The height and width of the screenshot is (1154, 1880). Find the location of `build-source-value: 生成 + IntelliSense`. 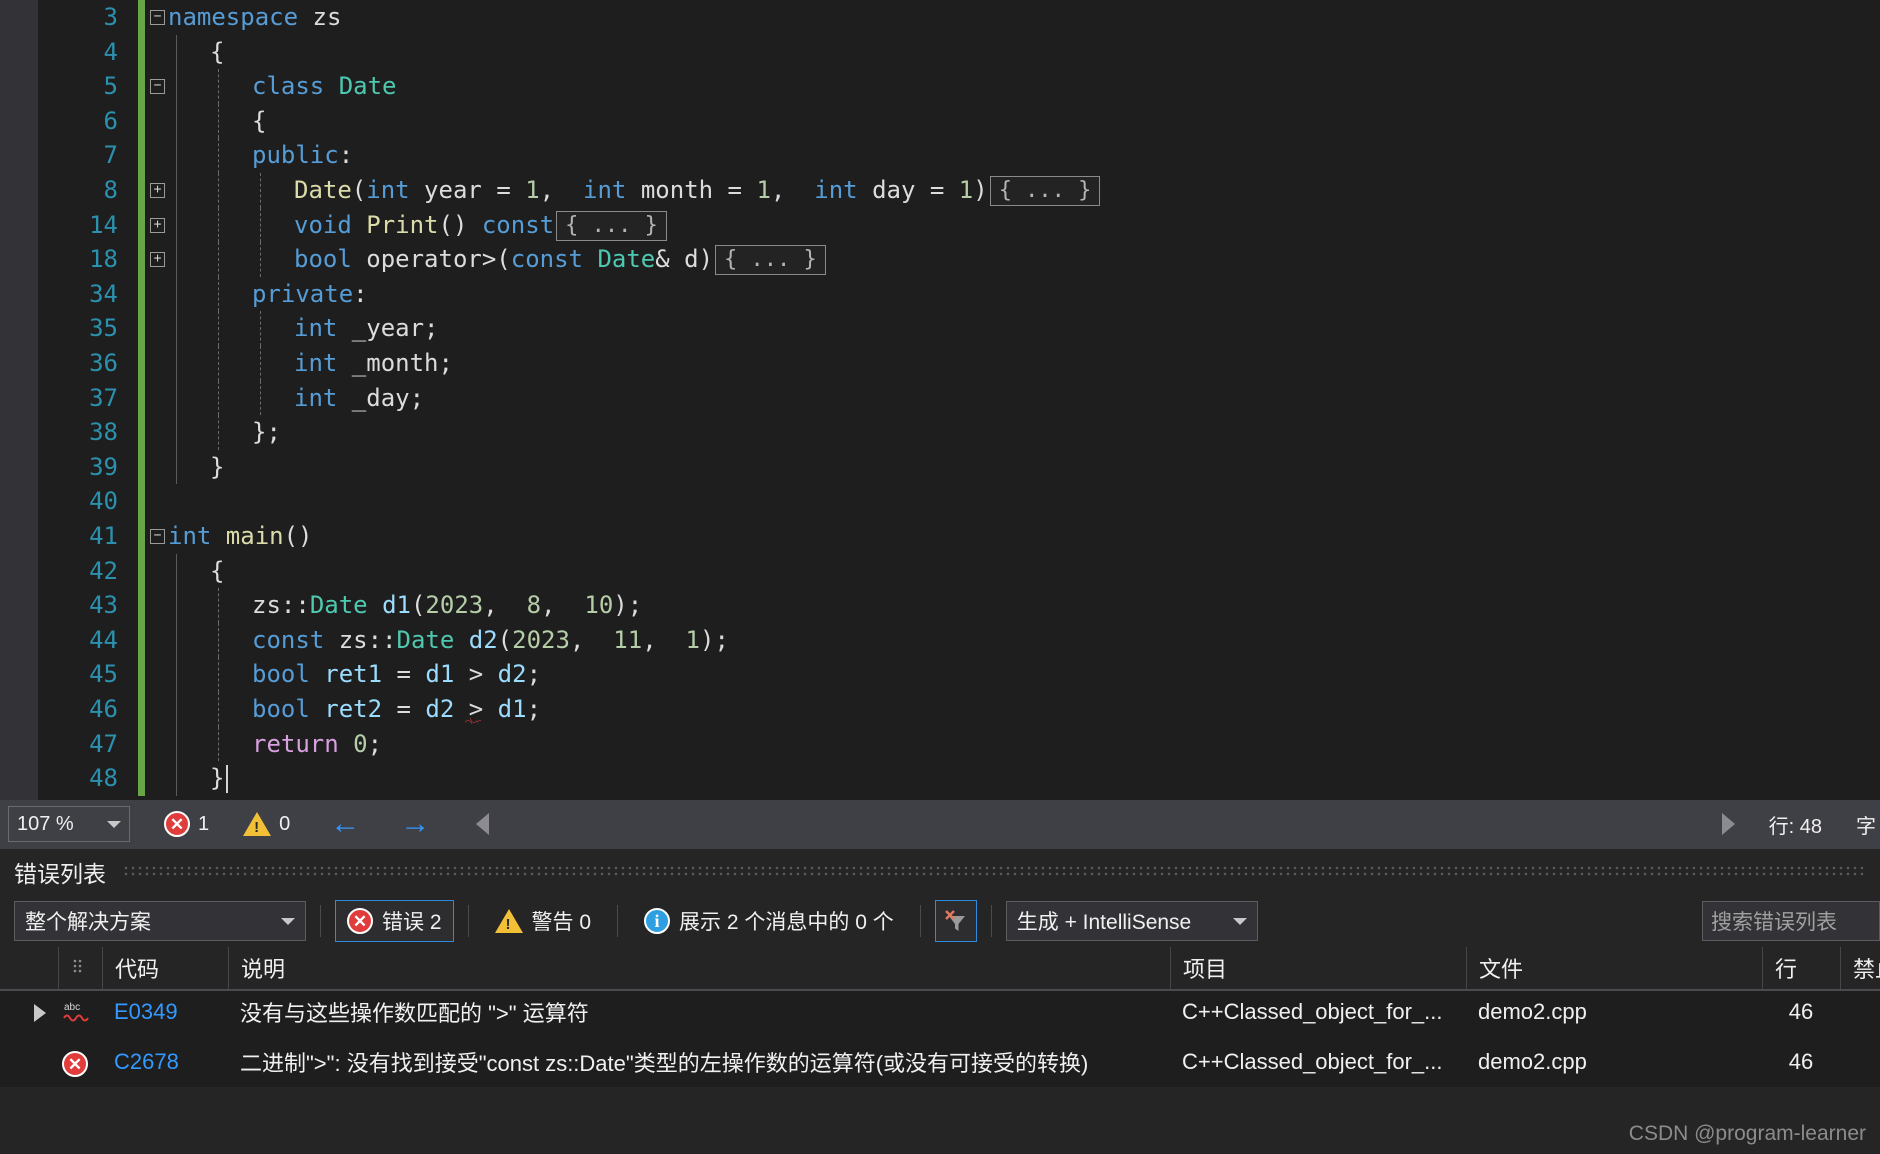

build-source-value: 生成 + IntelliSense is located at coordinates (1104, 922).